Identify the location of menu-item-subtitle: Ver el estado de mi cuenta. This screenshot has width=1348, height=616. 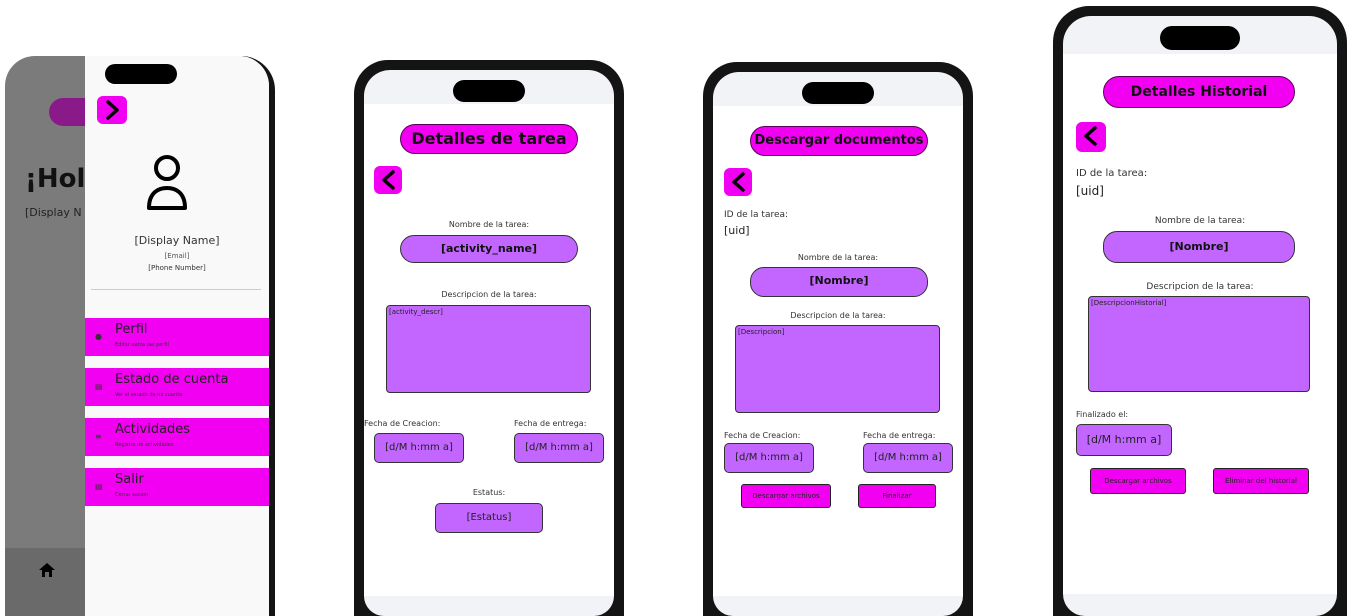
(149, 395).